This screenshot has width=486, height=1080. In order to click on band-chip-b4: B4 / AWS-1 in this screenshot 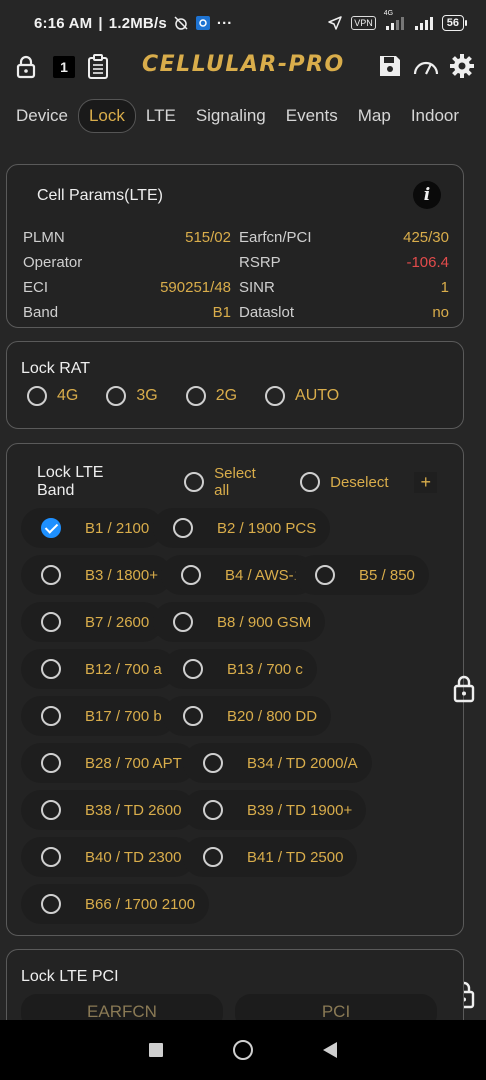, I will do `click(238, 575)`.